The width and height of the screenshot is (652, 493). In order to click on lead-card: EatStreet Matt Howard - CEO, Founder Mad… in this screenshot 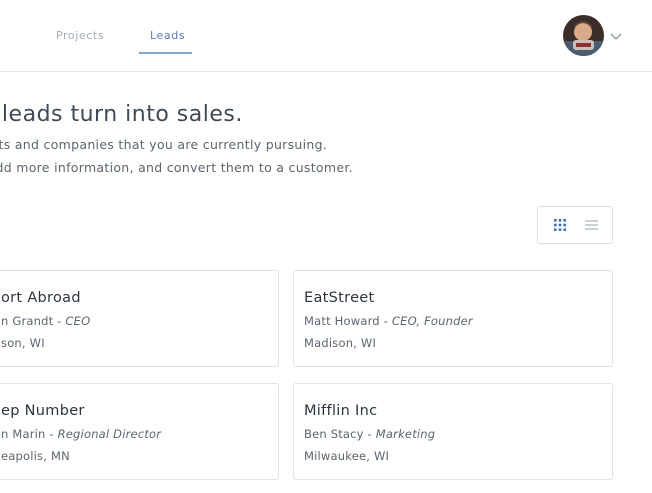, I will do `click(453, 318)`.